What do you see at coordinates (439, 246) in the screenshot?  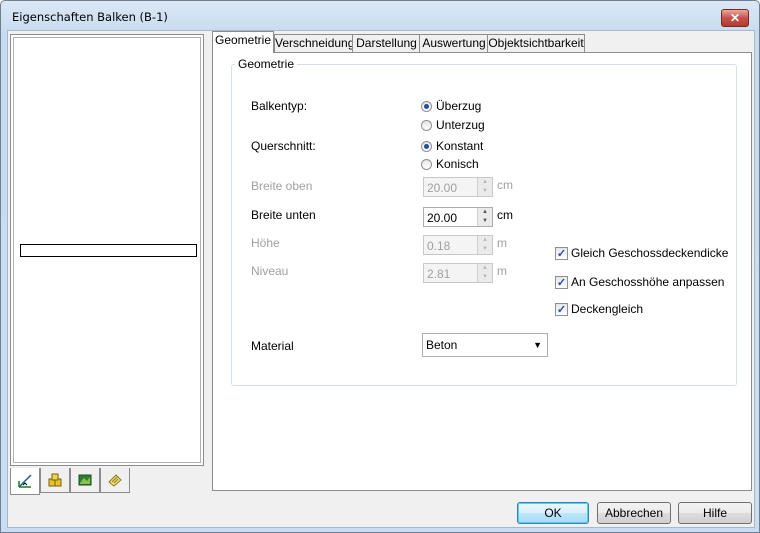 I see `hoehe-value: 0.18` at bounding box center [439, 246].